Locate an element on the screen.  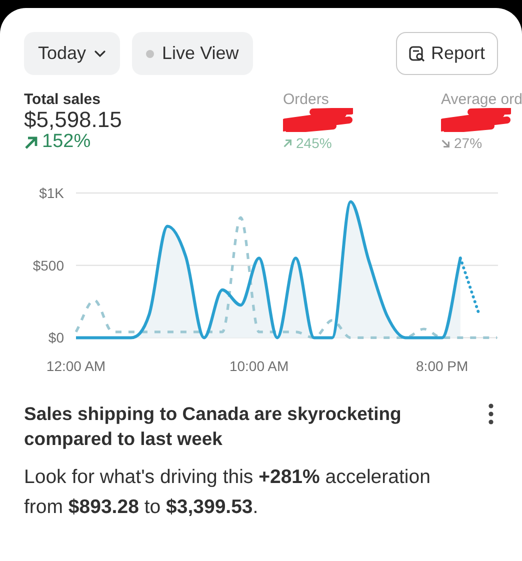
metric-change: 27% is located at coordinates (461, 144).